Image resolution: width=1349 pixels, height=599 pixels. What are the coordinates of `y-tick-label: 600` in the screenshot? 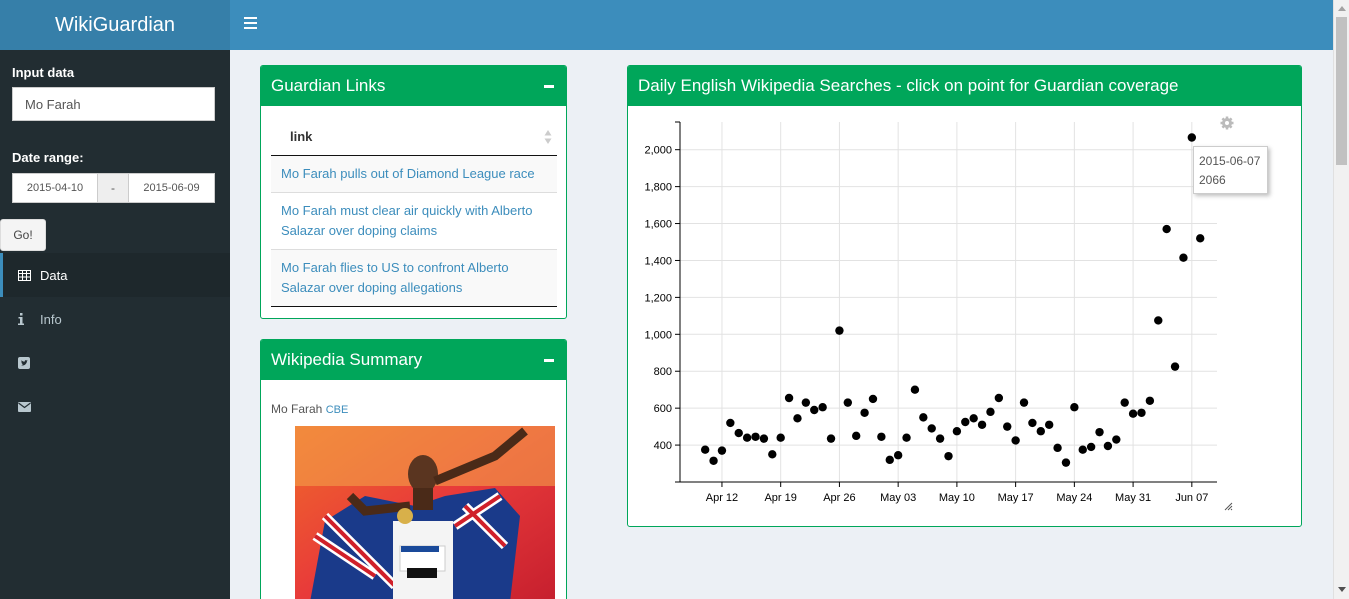 It's located at (663, 409).